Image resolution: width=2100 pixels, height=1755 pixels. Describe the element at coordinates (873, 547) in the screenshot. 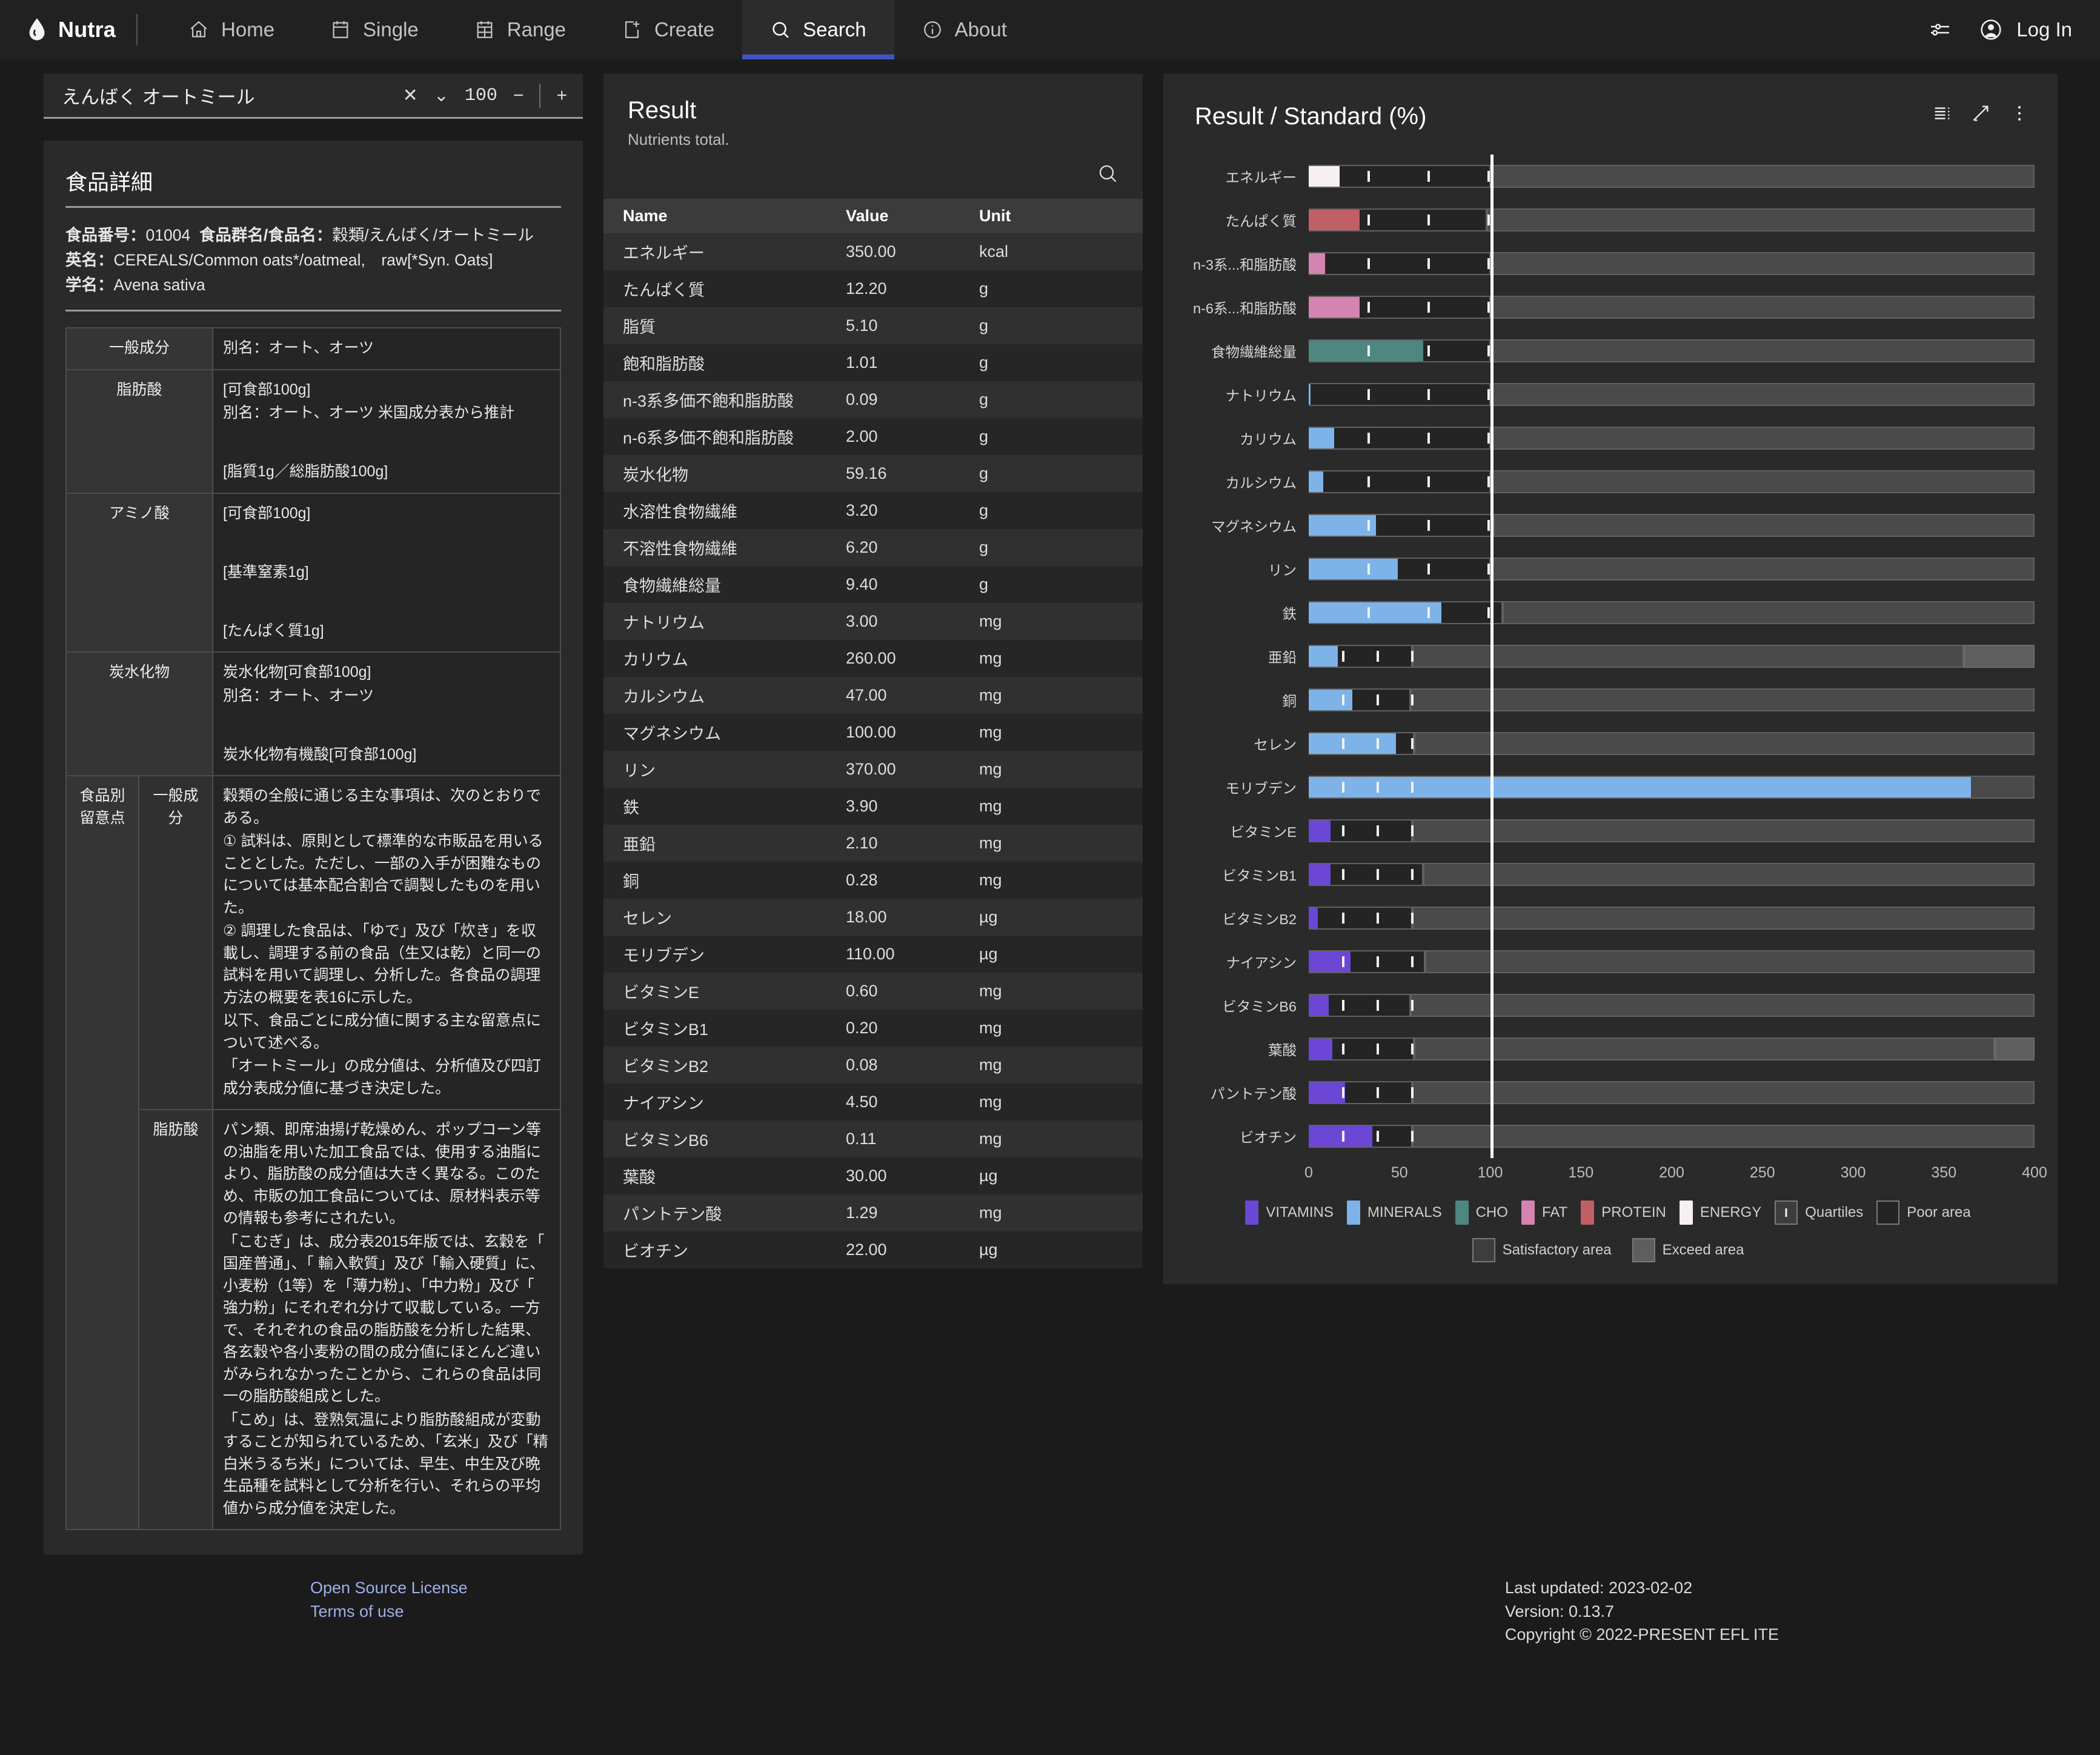

I see `table-row: 不溶性食物繊維 6.20 g` at that location.